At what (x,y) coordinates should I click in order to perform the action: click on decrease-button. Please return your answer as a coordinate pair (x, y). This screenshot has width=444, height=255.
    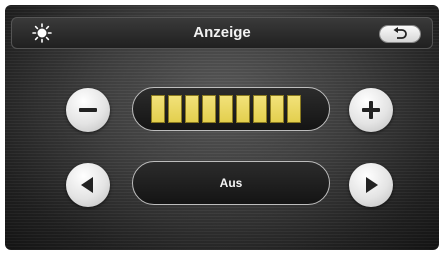
    Looking at the image, I should click on (88, 110).